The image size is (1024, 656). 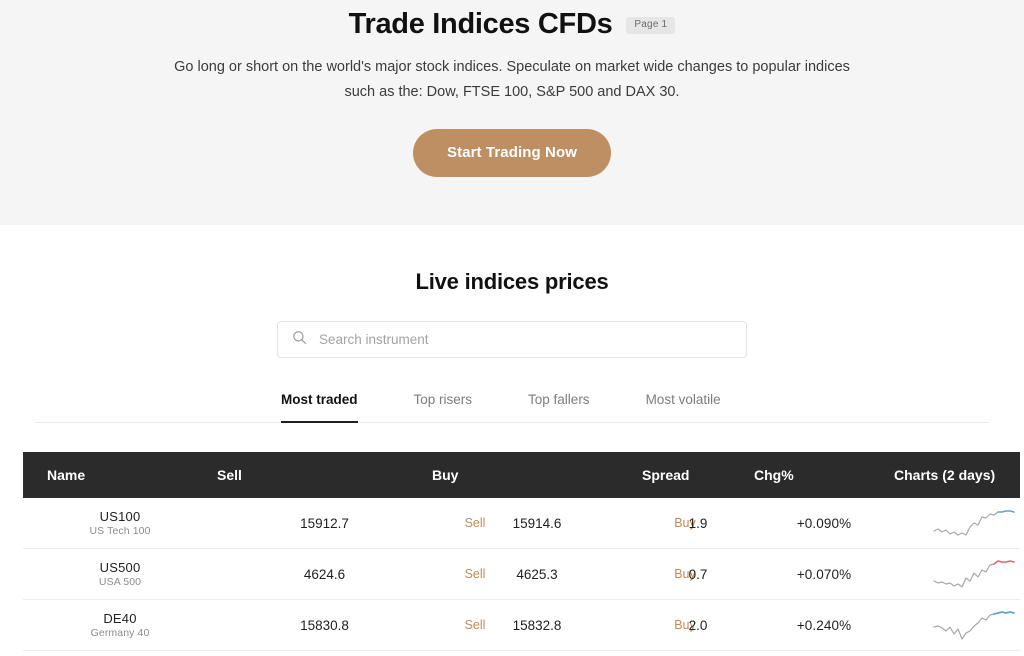 I want to click on search-box, so click(x=512, y=339).